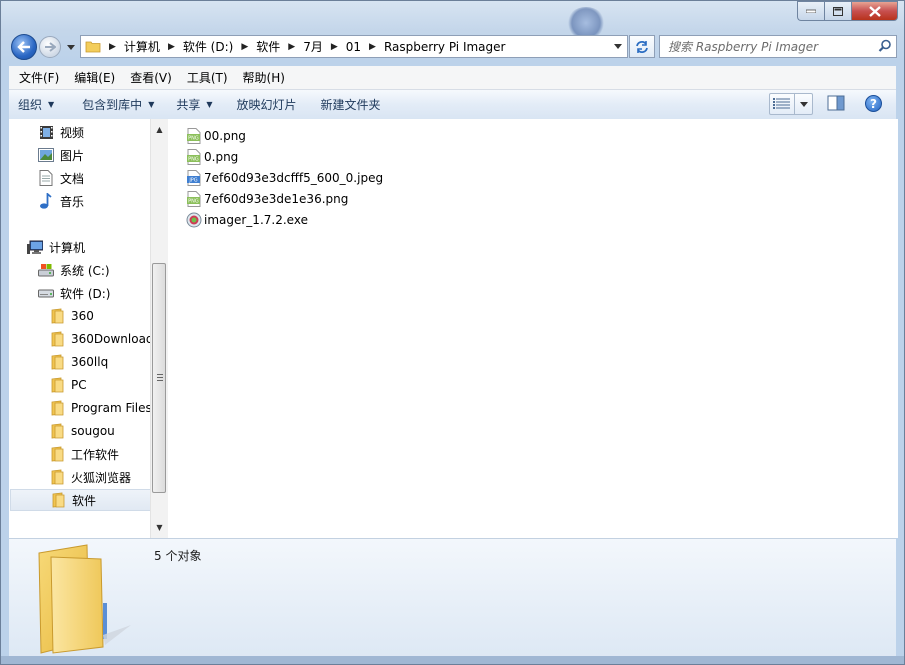 The height and width of the screenshot is (665, 905). I want to click on sidebar-item-folder-program-files: Program Files, so click(100, 408).